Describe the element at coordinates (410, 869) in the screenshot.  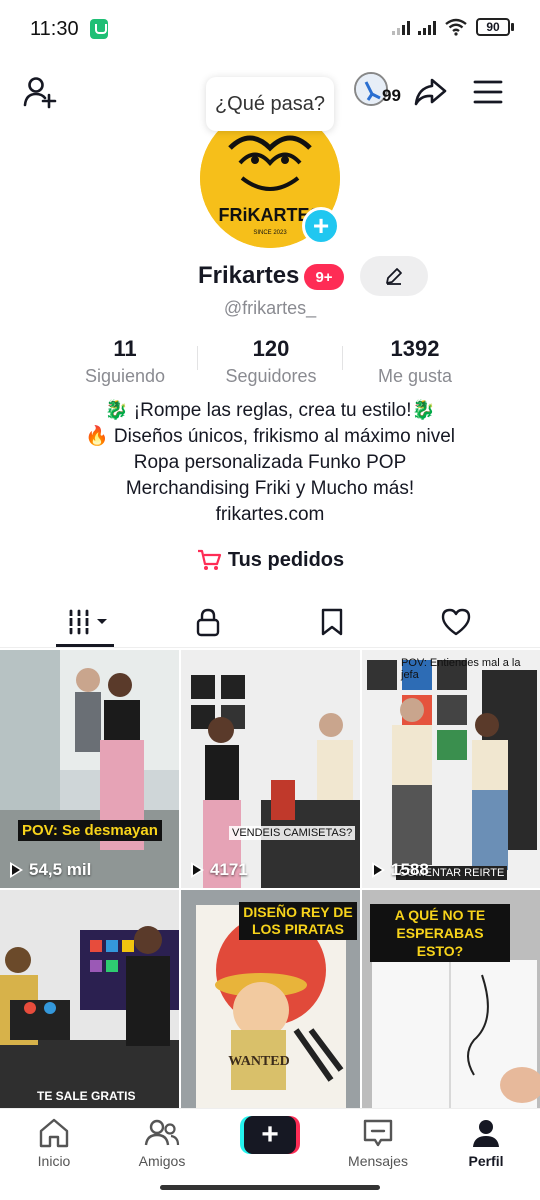
I see `view-count-text: 1588` at that location.